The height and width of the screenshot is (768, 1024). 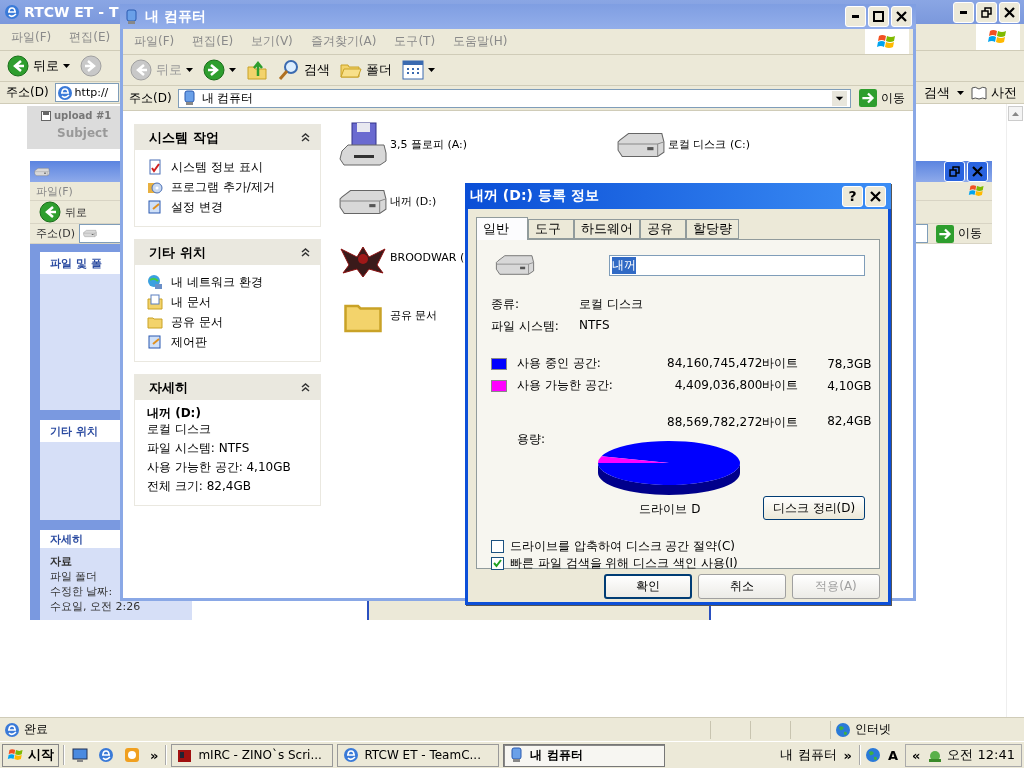 What do you see at coordinates (227, 137) in the screenshot?
I see `panel-header: 시스템 작업` at bounding box center [227, 137].